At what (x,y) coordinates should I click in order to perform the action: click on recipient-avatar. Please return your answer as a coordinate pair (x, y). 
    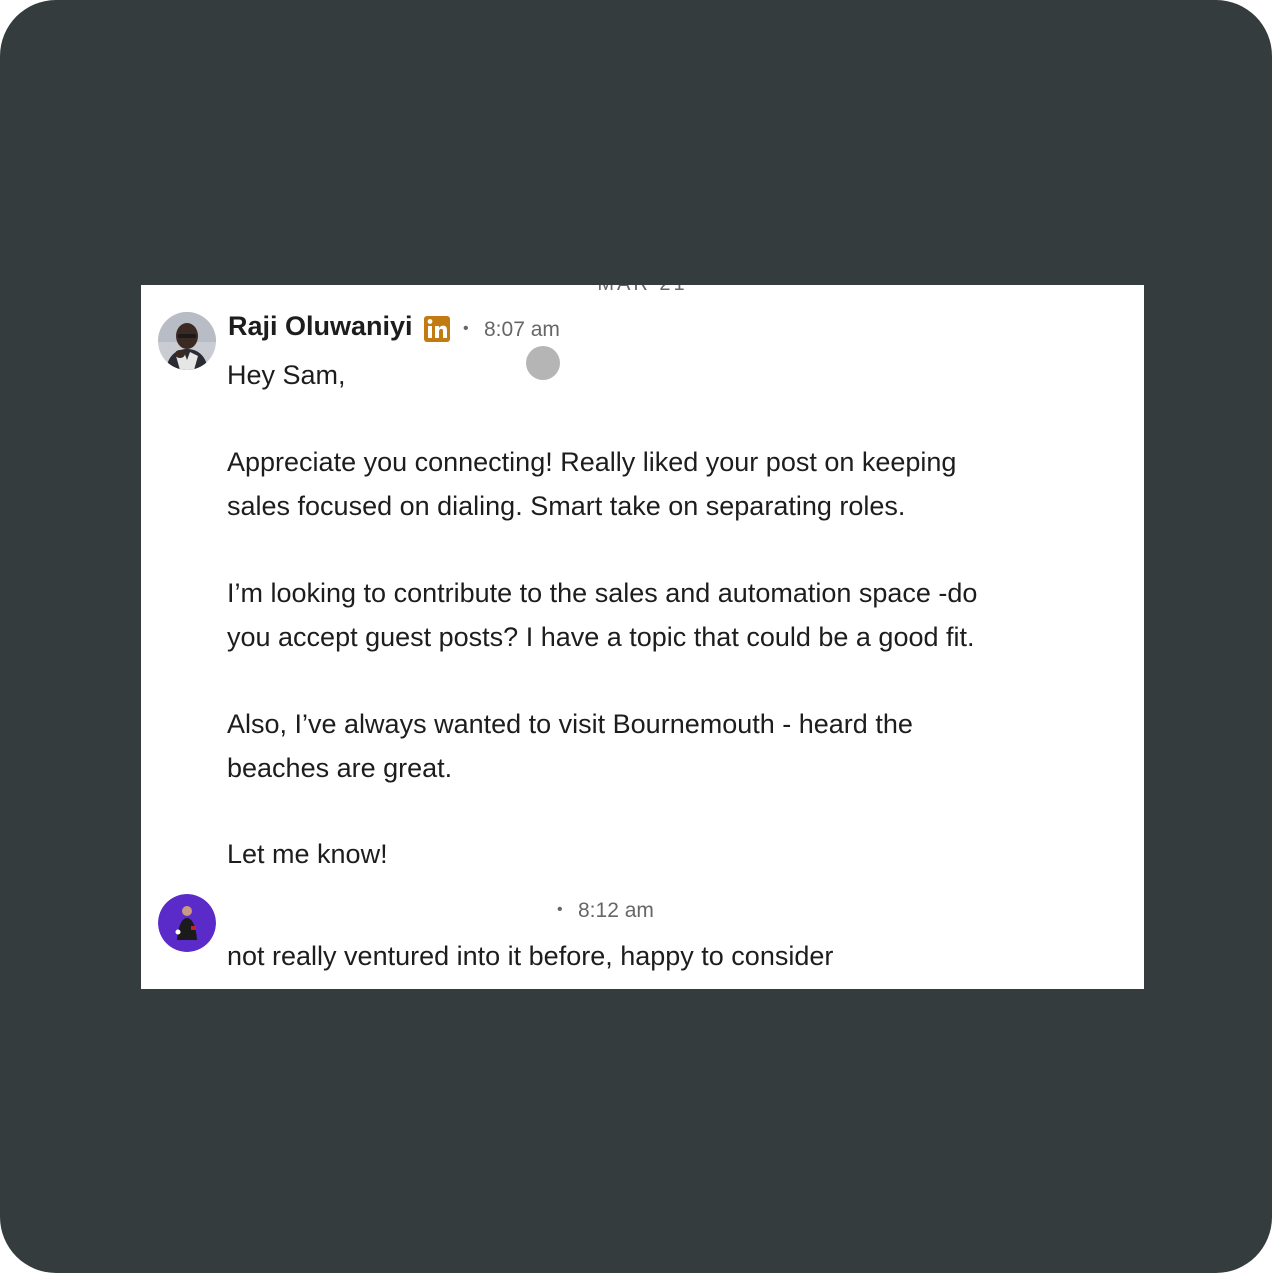
    Looking at the image, I should click on (187, 923).